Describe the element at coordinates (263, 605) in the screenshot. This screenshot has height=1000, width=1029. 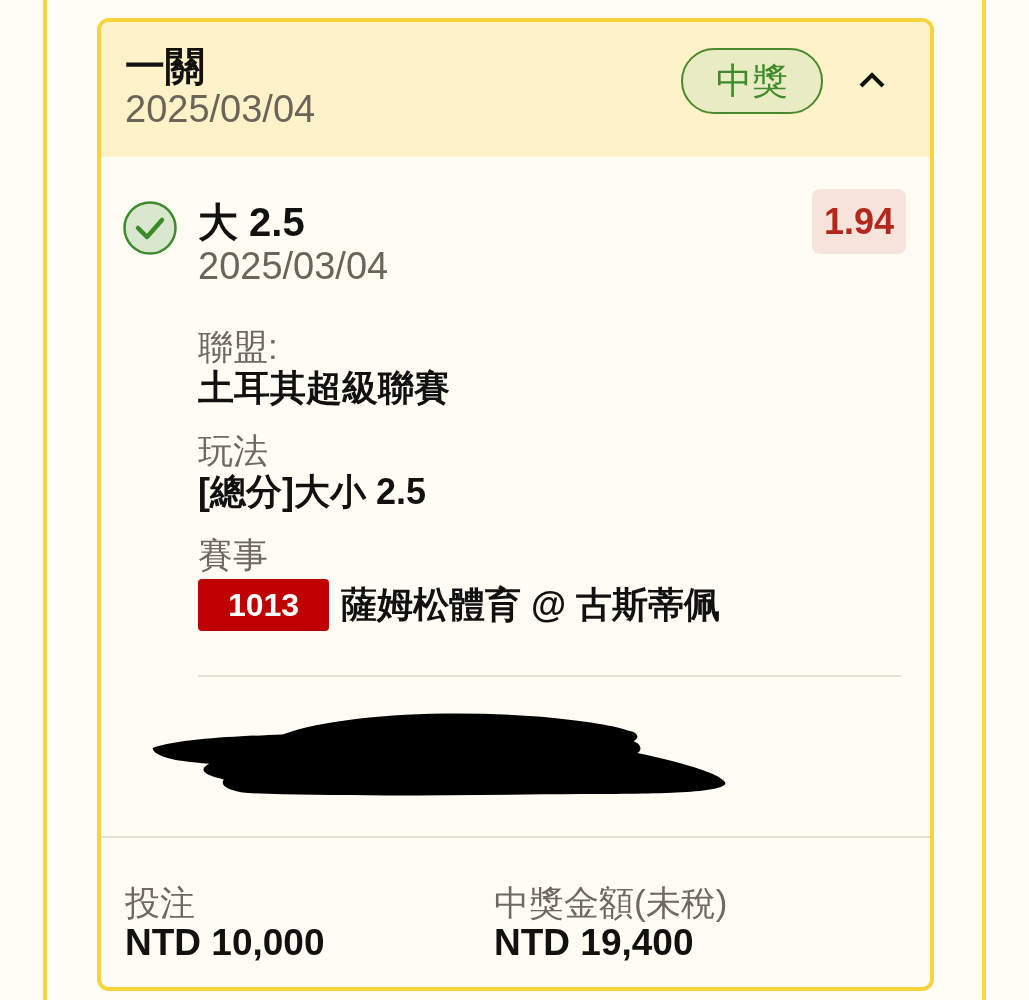
I see `match-number-tag: 1013` at that location.